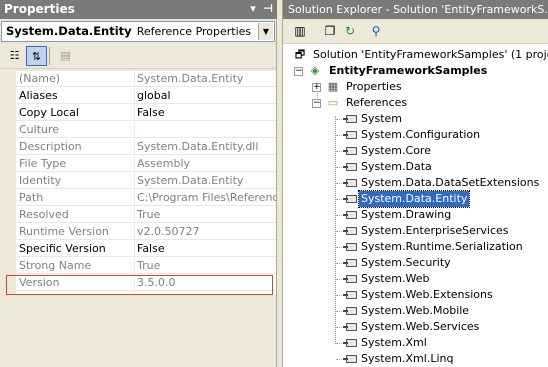 The height and width of the screenshot is (367, 548). What do you see at coordinates (146, 79) in the screenshot?
I see `property-row: (Name) System.Data.Entity` at bounding box center [146, 79].